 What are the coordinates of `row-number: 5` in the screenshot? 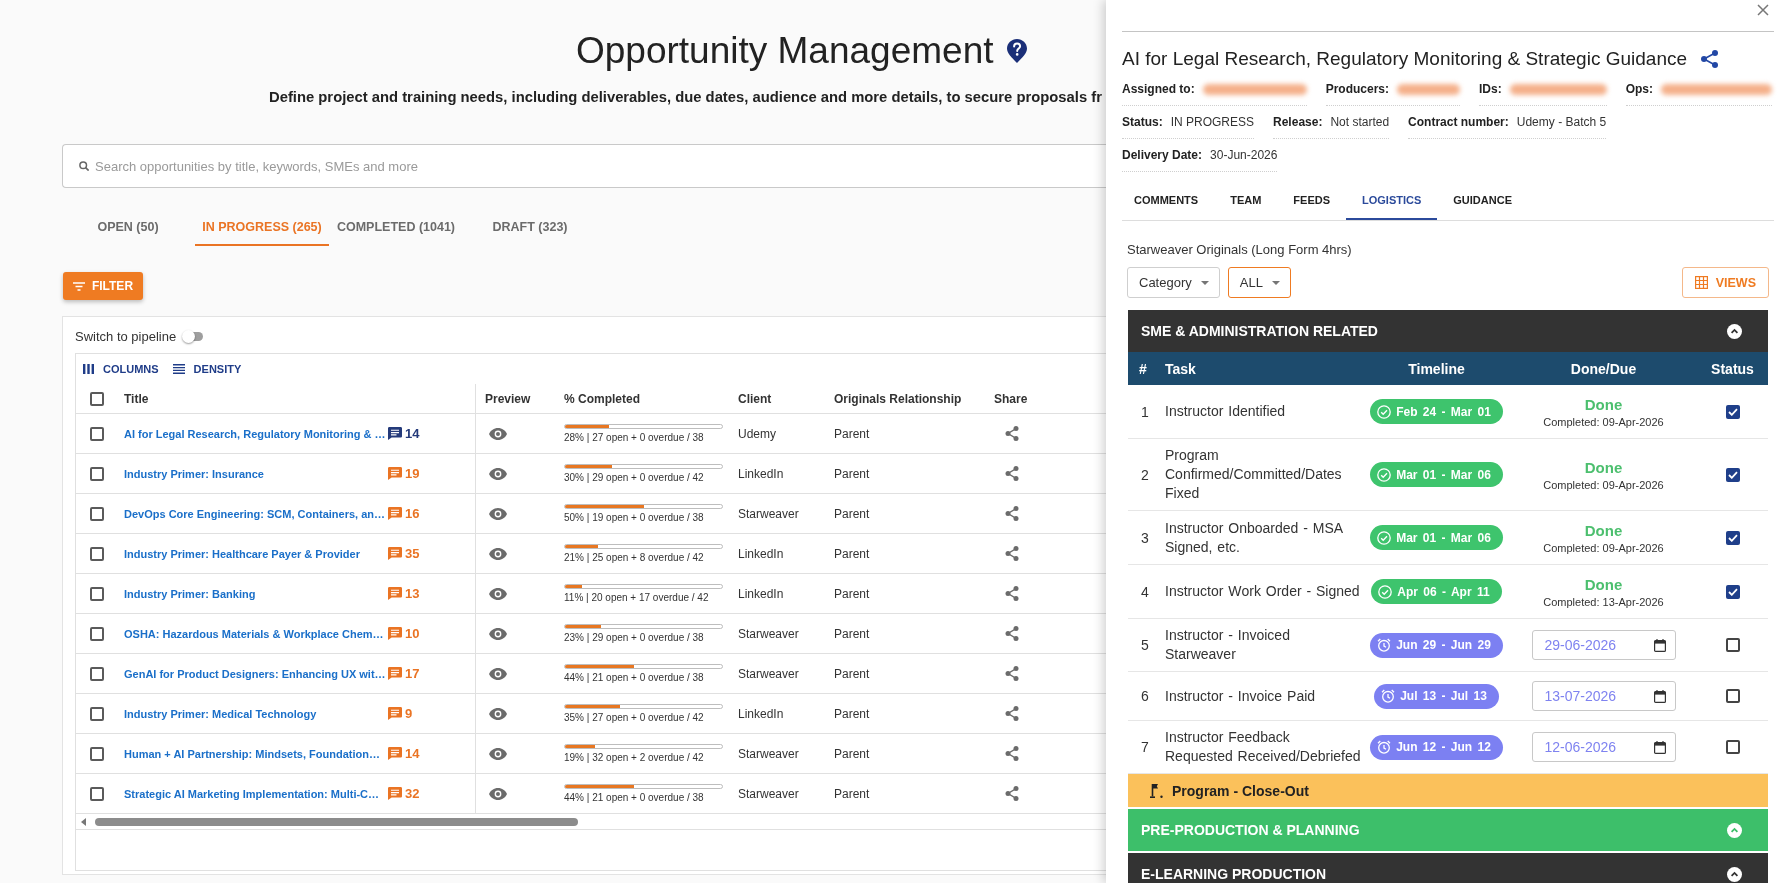 It's located at (1145, 645).